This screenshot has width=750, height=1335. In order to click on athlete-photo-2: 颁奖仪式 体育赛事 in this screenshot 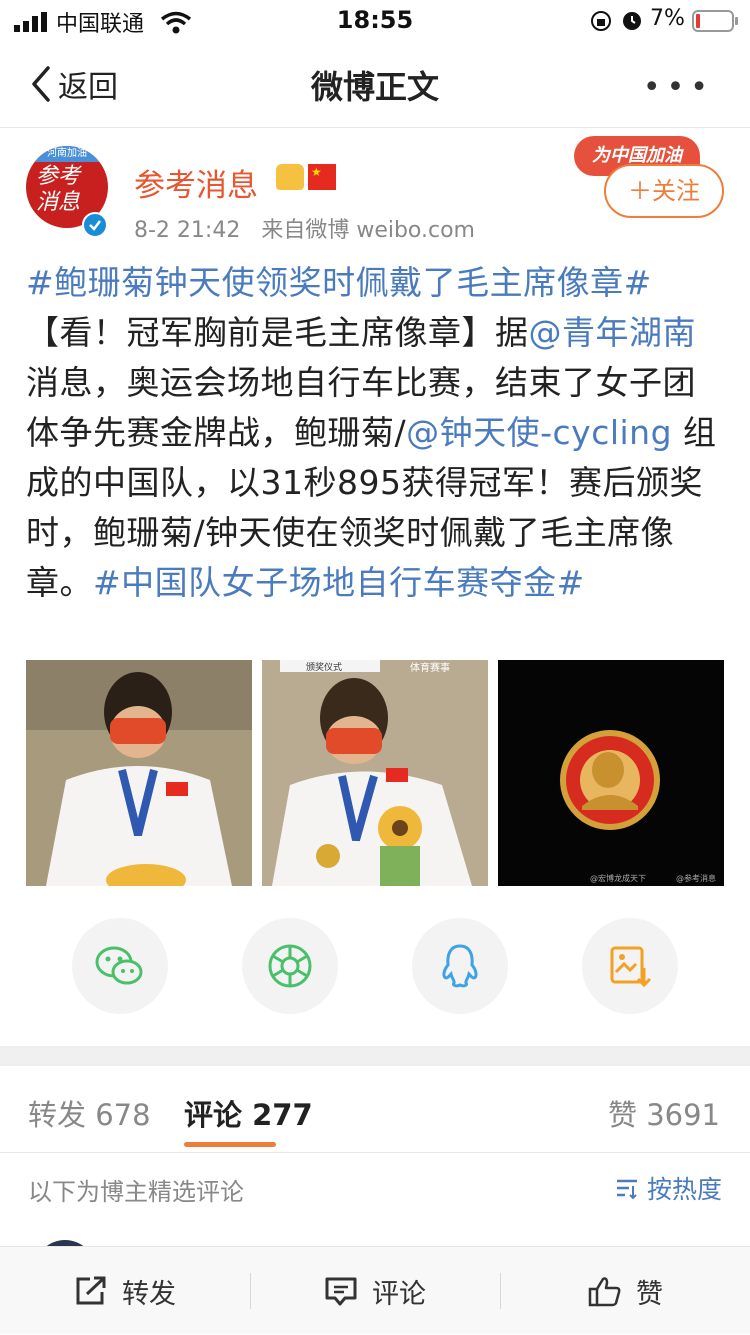, I will do `click(375, 773)`.